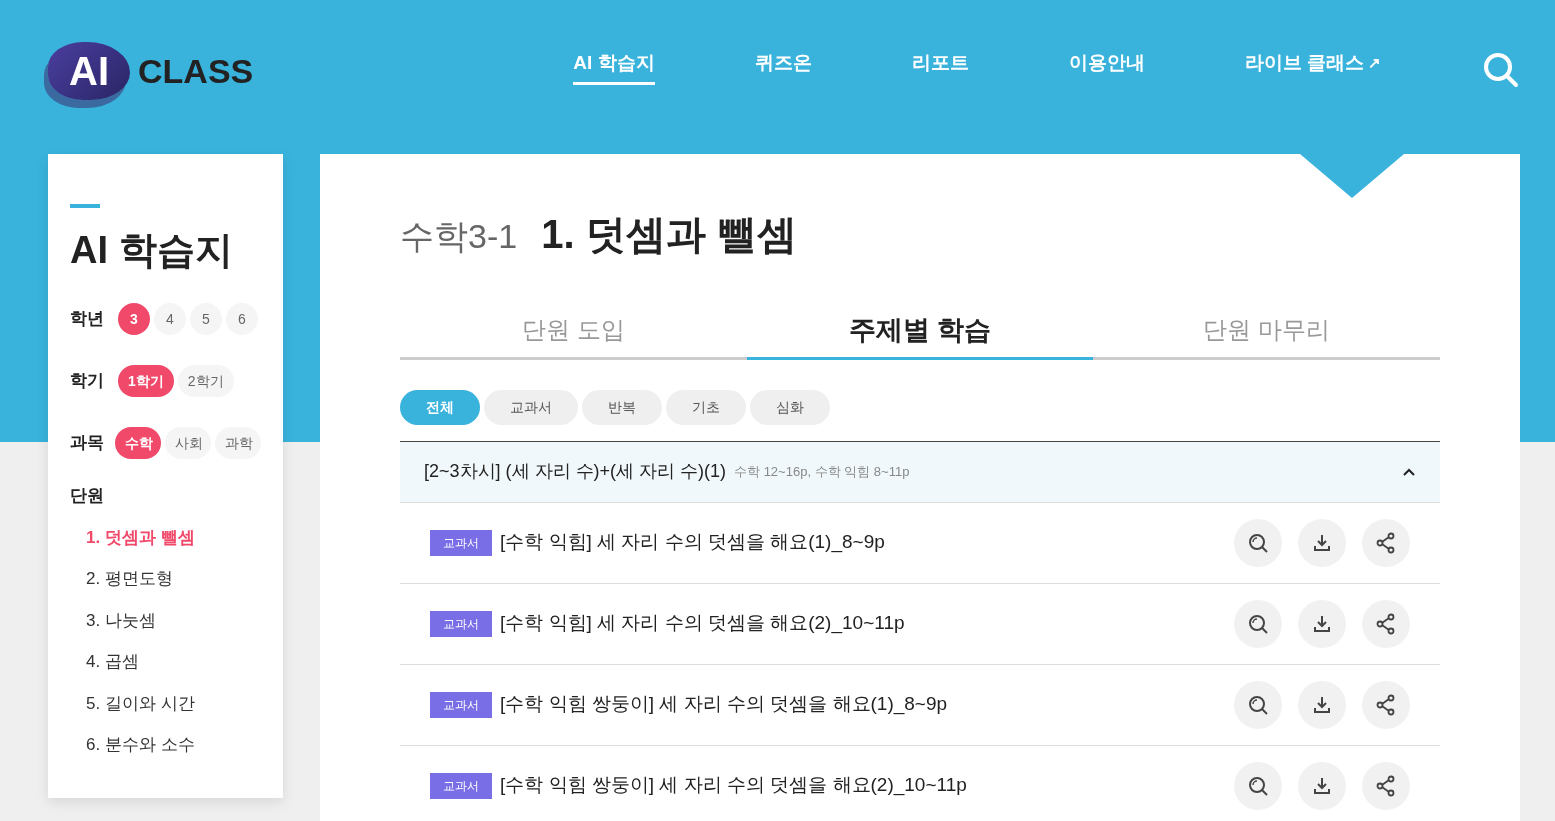 Image resolution: width=1555 pixels, height=821 pixels. What do you see at coordinates (702, 623) in the screenshot?
I see `worksheet-title: [수학 익힘] 세 자리 수의 덧셈을 해요(2)_10~11p` at bounding box center [702, 623].